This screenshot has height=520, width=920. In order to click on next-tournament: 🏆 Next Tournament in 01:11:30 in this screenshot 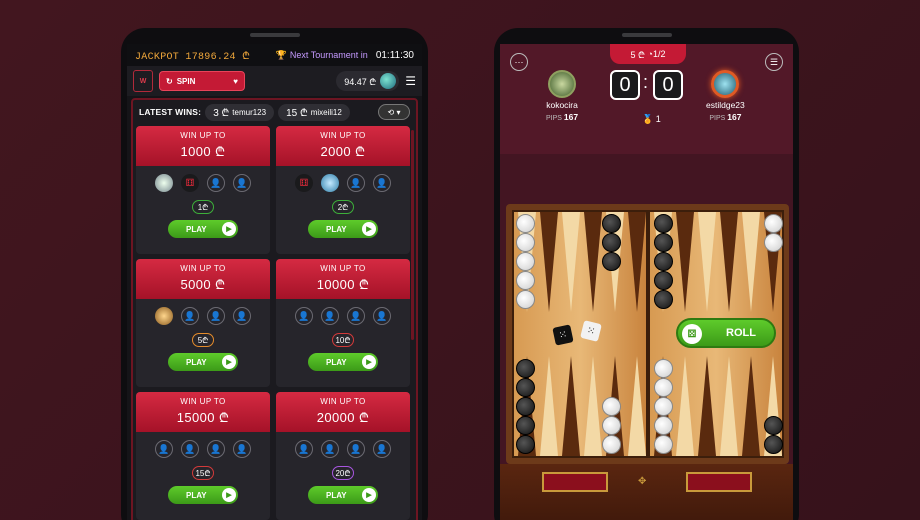, I will do `click(345, 55)`.